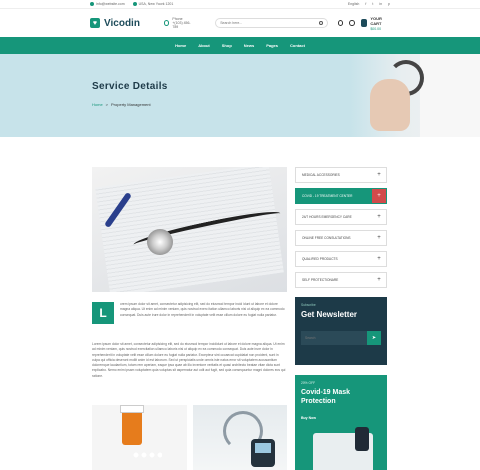 The height and width of the screenshot is (470, 480). I want to click on buy-now-link: Buy Now, so click(308, 418).